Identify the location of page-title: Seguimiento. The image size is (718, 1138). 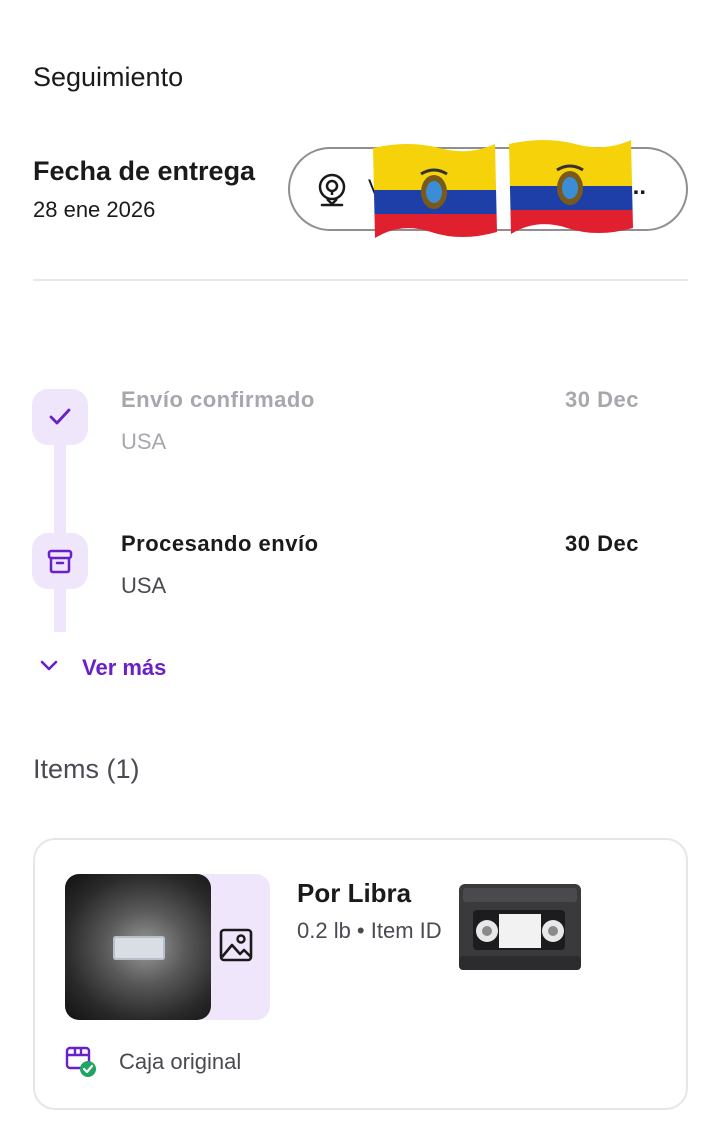
(108, 77).